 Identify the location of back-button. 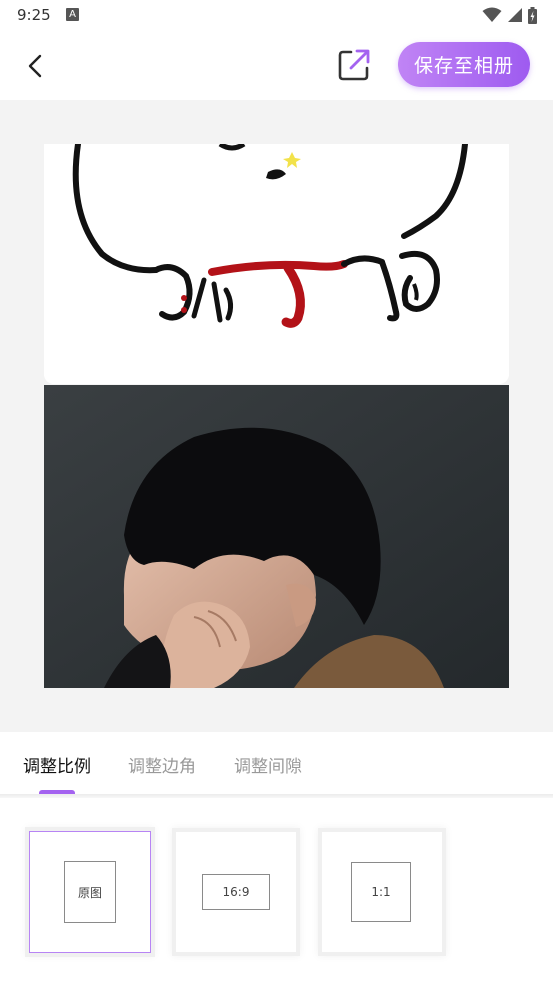
(36, 65).